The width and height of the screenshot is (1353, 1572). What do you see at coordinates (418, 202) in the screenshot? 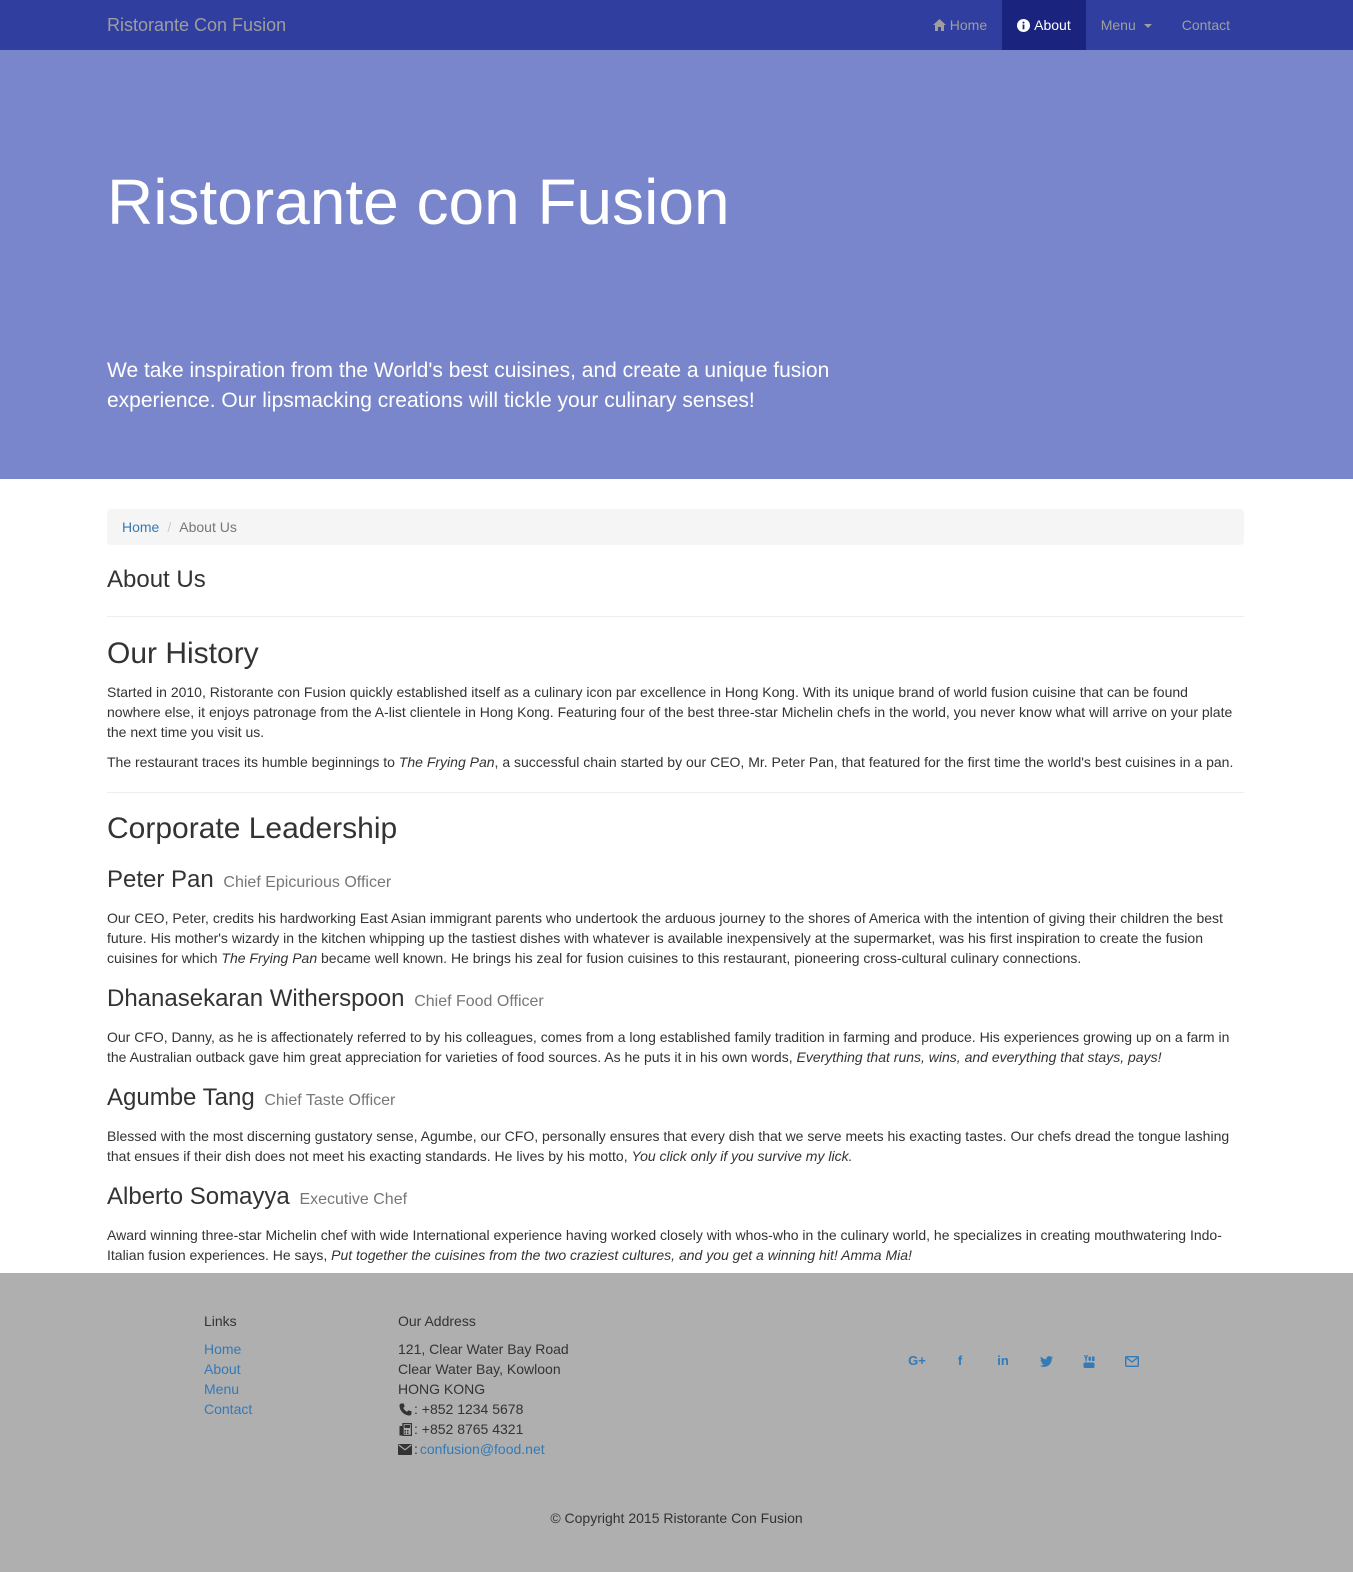
I see `jumbotron-title: Ristorante con Fusion` at bounding box center [418, 202].